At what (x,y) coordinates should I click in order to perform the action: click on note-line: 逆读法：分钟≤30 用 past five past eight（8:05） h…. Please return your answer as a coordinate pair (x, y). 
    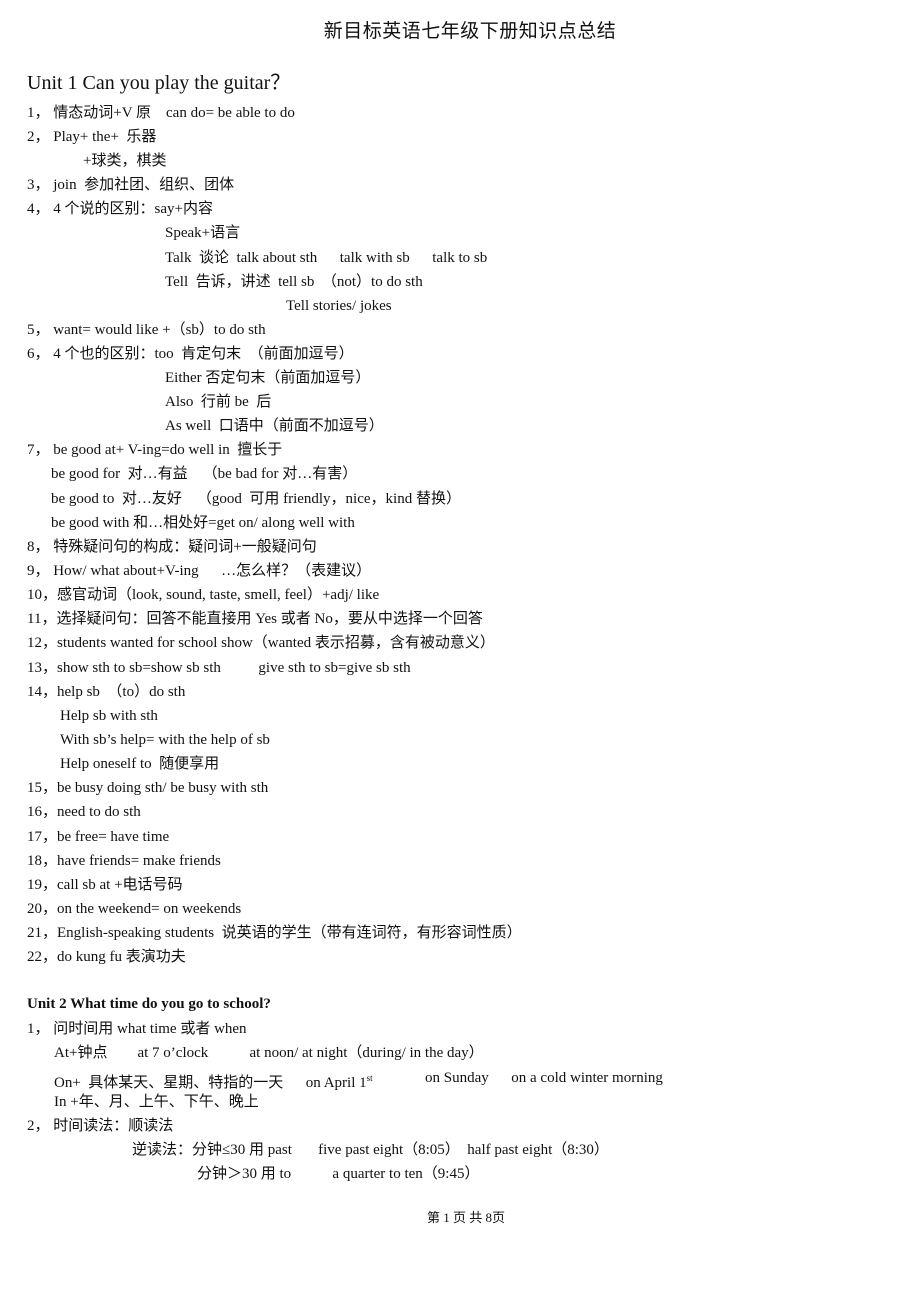
    Looking at the image, I should click on (370, 1150).